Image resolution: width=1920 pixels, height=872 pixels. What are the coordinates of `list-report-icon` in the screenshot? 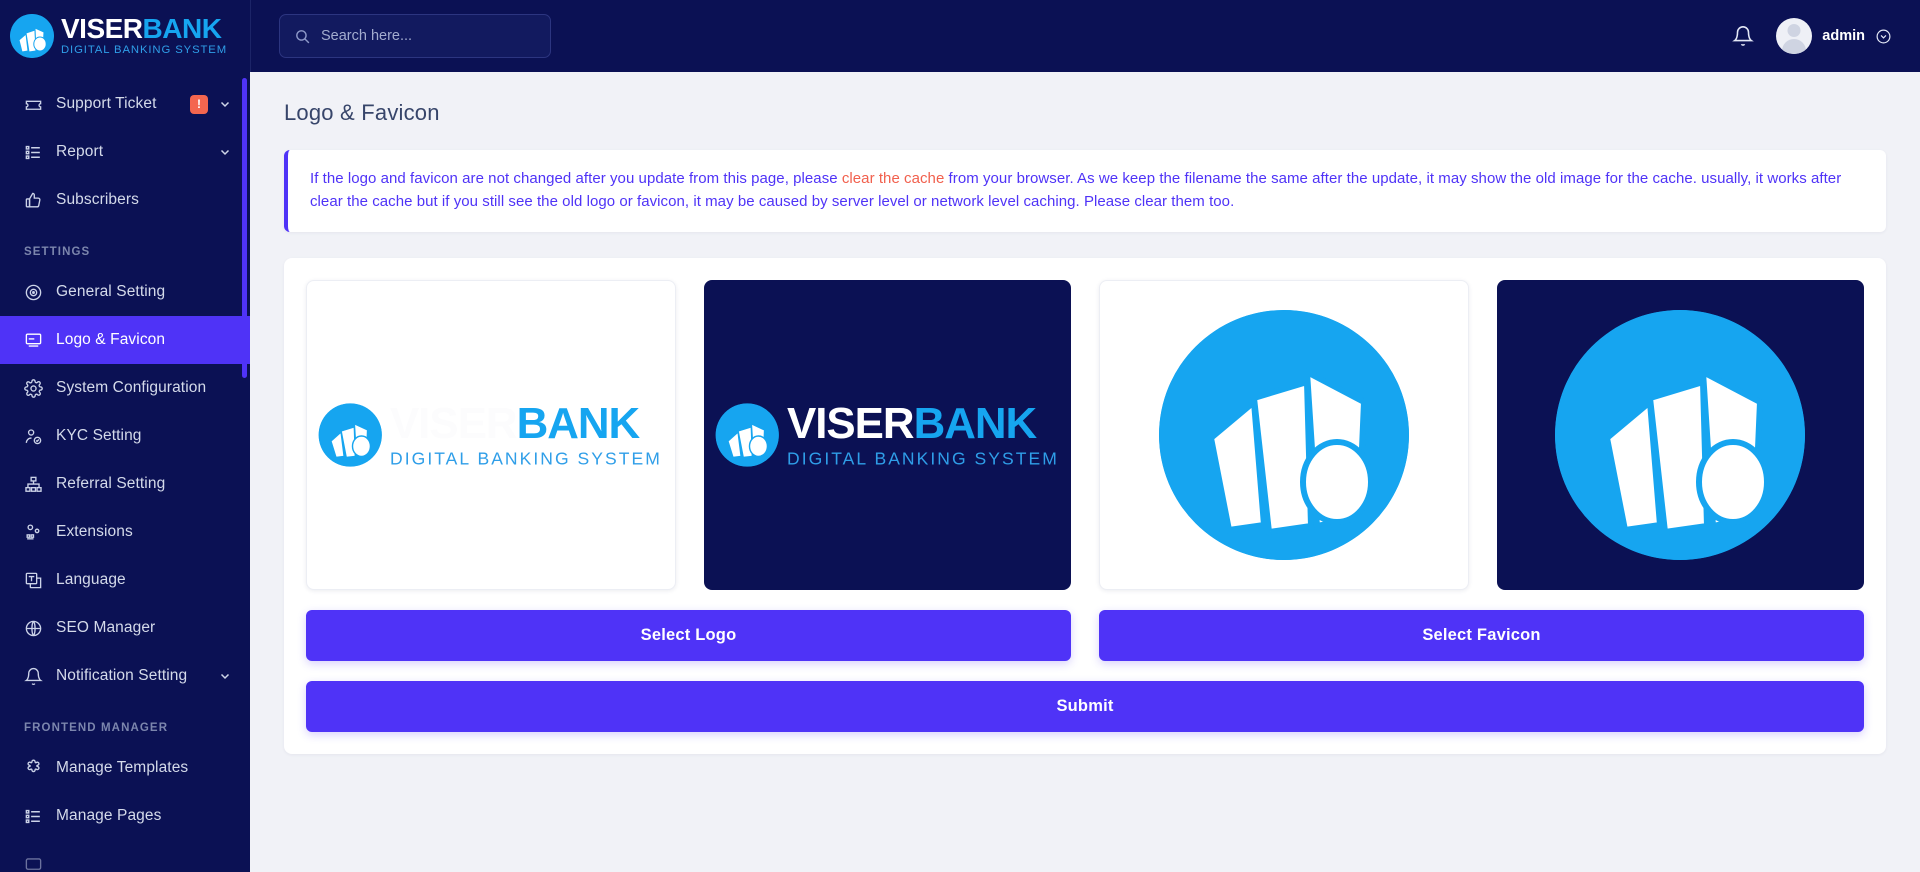 It's located at (33, 152).